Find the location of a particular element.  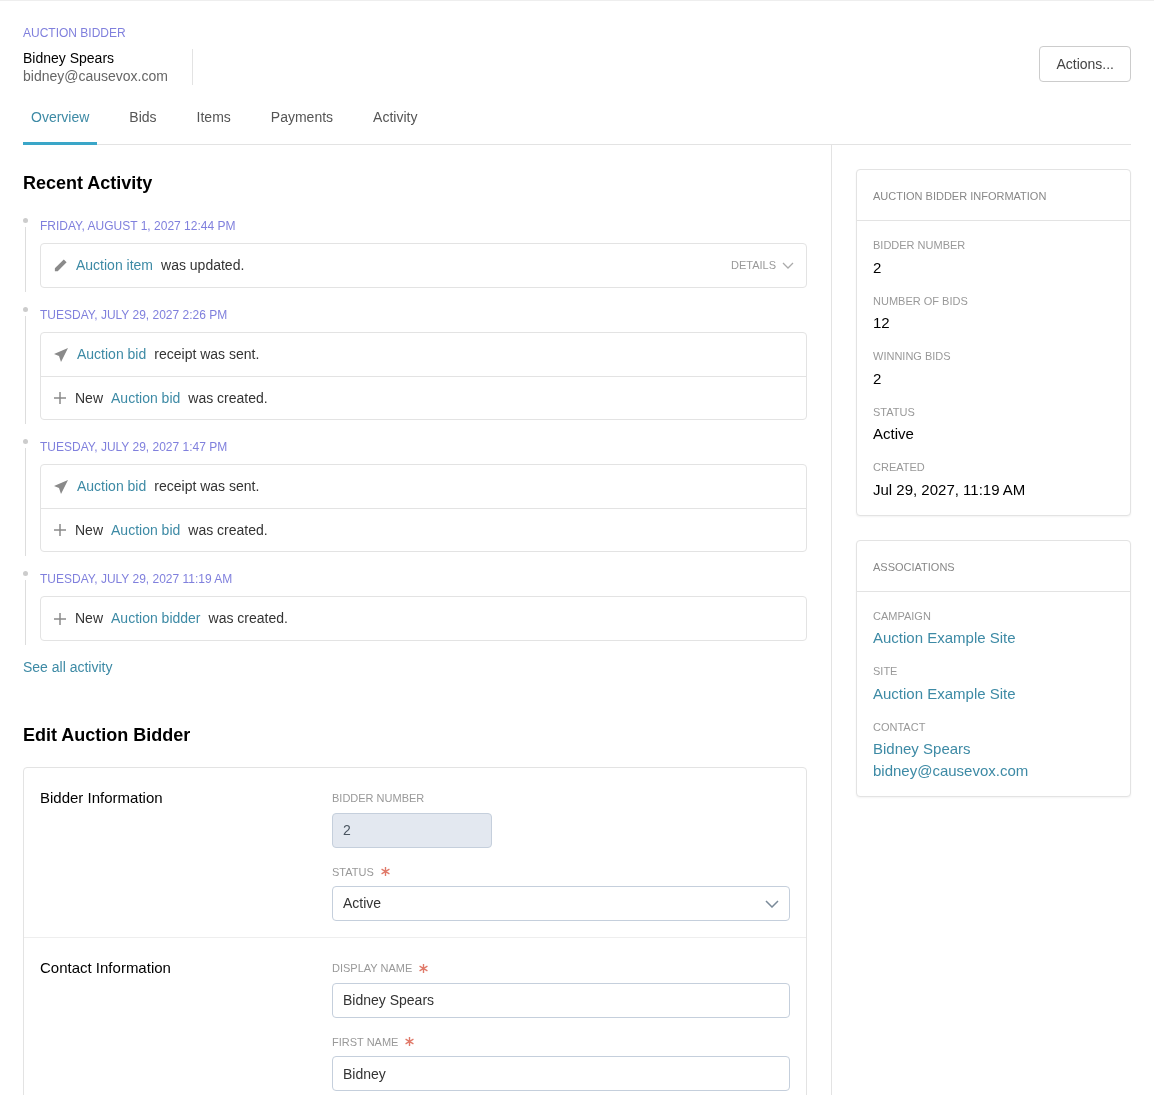

info-label: SITE is located at coordinates (886, 671).